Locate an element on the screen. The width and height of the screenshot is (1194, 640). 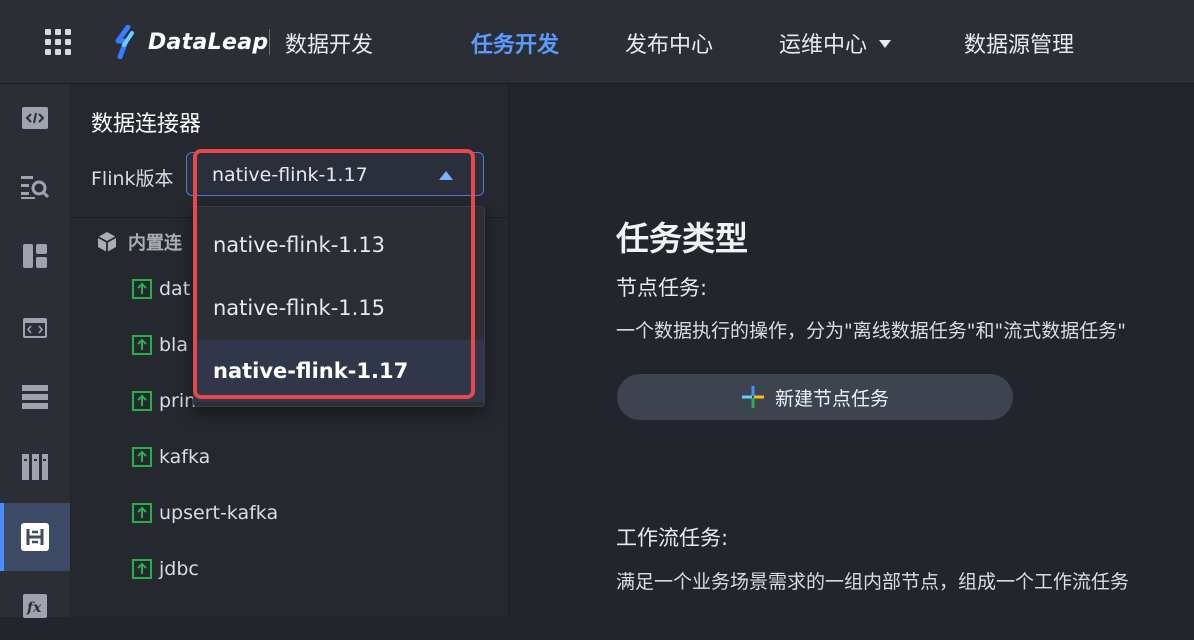
select-value: native-flink-1.17 is located at coordinates (290, 175).